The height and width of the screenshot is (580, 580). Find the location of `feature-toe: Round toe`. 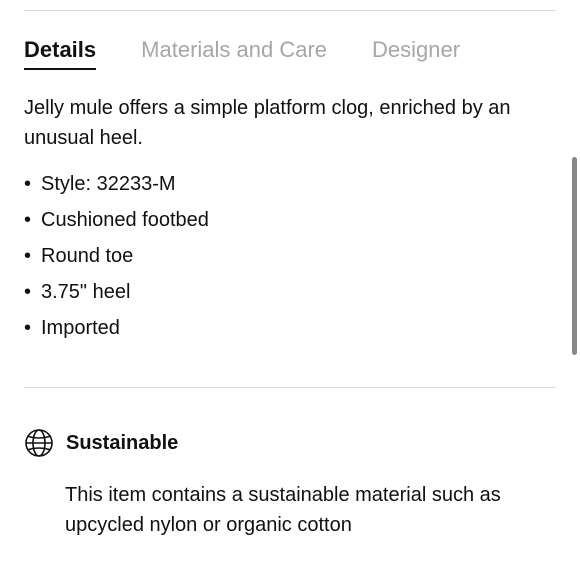

feature-toe: Round toe is located at coordinates (87, 256).